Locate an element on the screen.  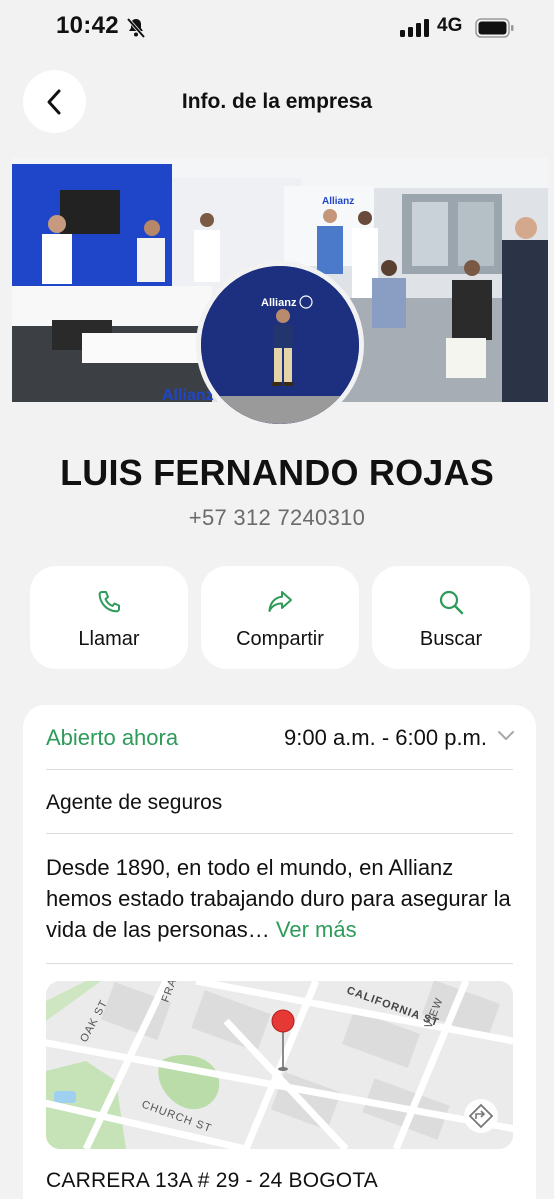
status-time: 10:42 is located at coordinates (87, 25).